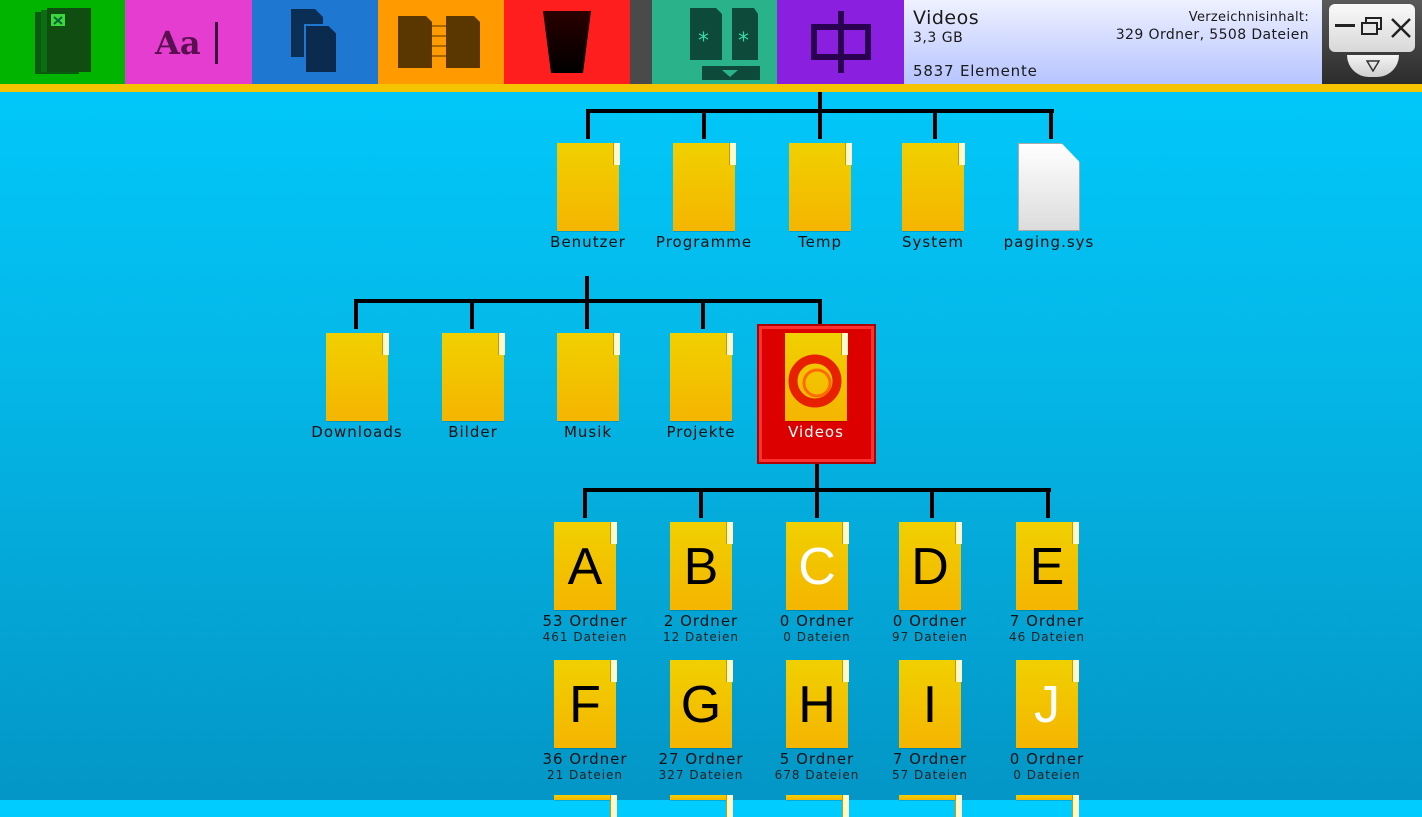  Describe the element at coordinates (701, 775) in the screenshot. I see `file-count: 327 Dateien` at that location.